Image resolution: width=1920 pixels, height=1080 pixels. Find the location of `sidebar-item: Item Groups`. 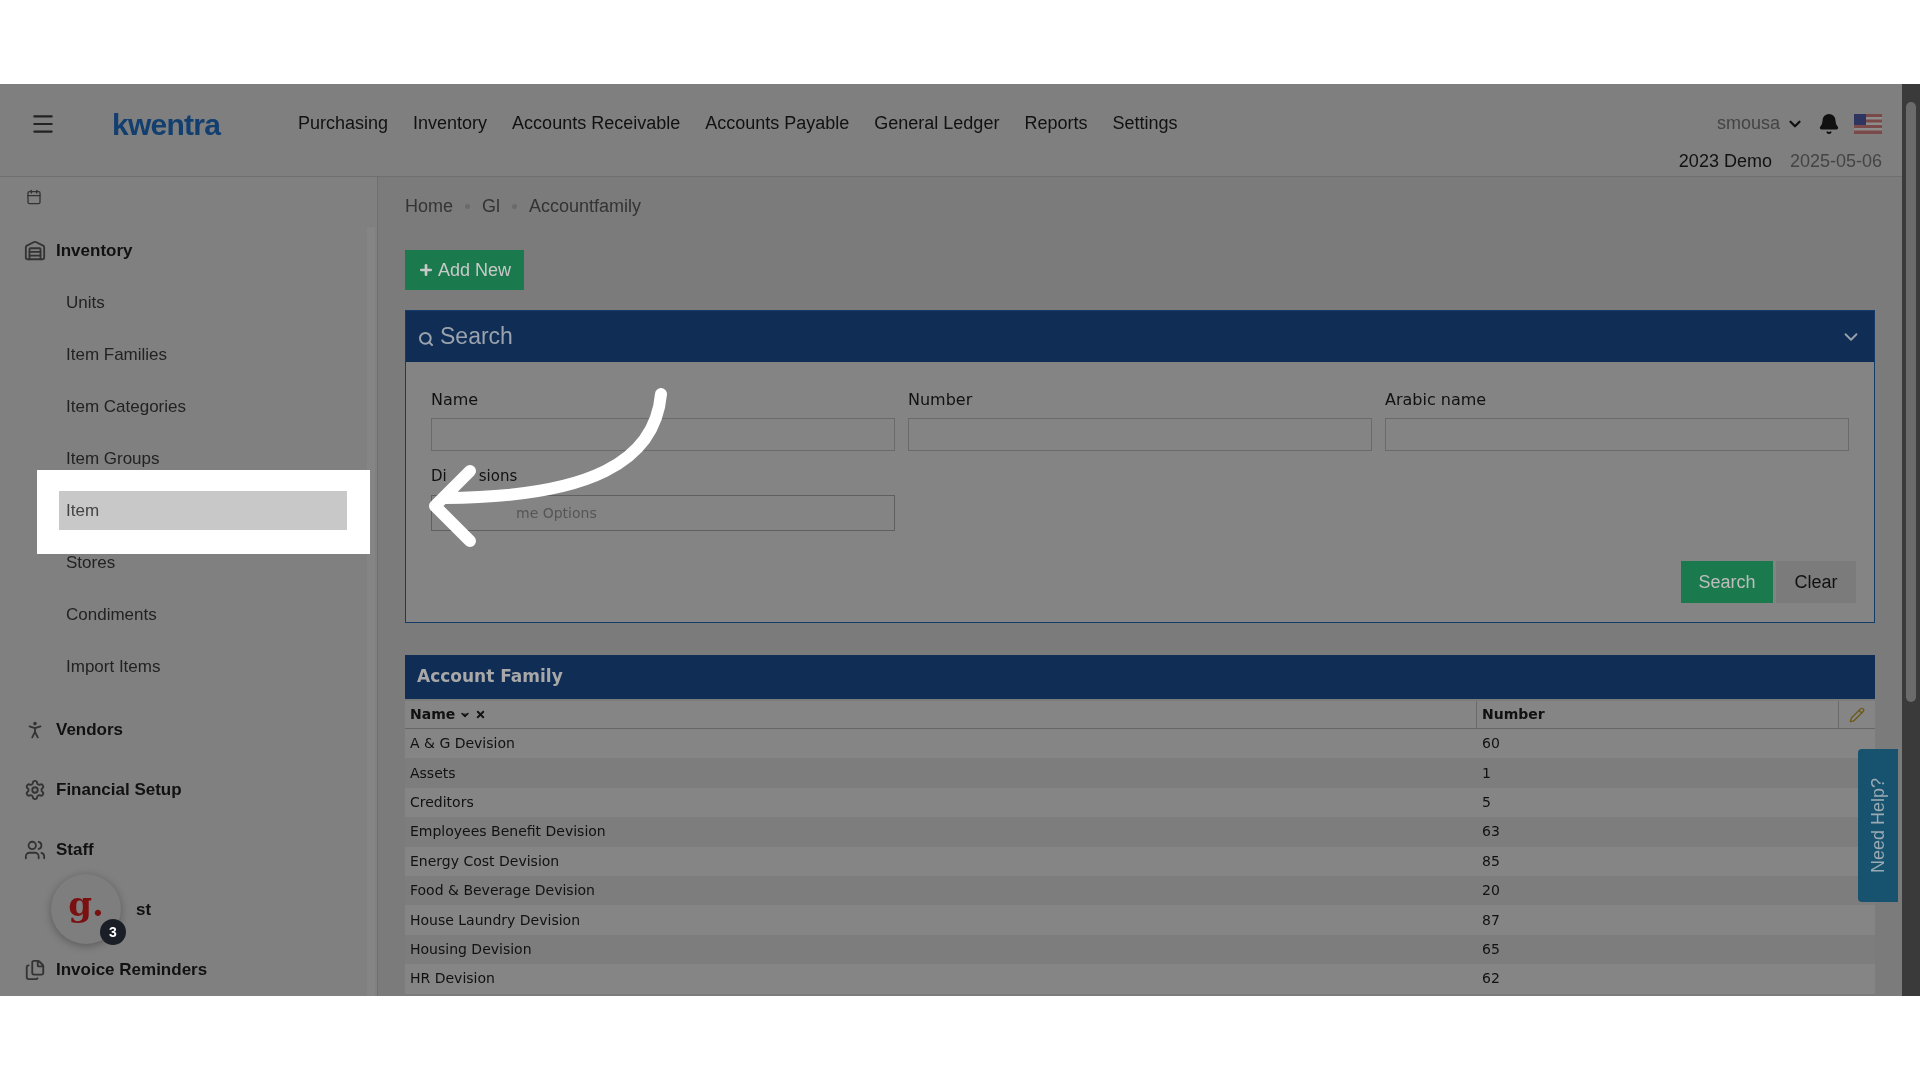

sidebar-item: Item Groups is located at coordinates (113, 458).